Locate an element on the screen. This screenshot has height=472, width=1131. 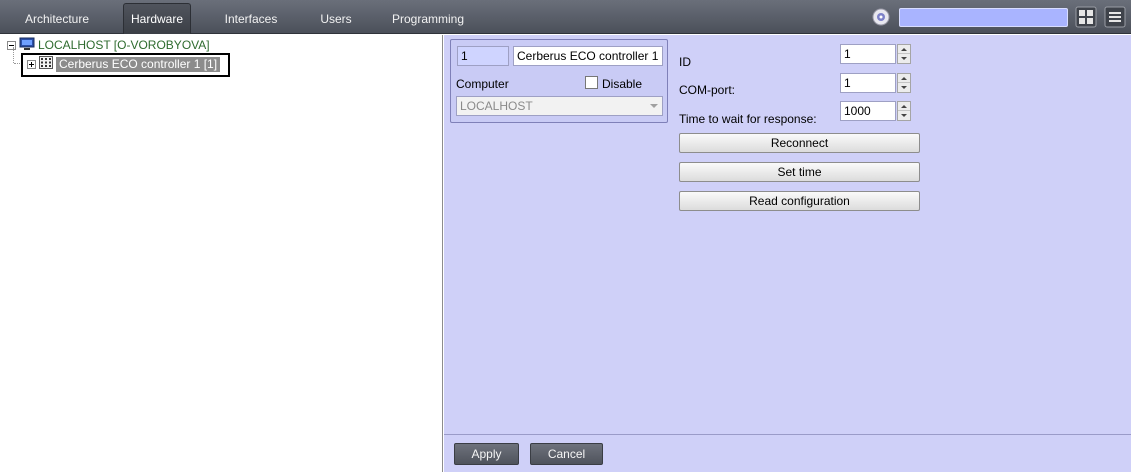
tab-programming: Programming is located at coordinates (428, 18).